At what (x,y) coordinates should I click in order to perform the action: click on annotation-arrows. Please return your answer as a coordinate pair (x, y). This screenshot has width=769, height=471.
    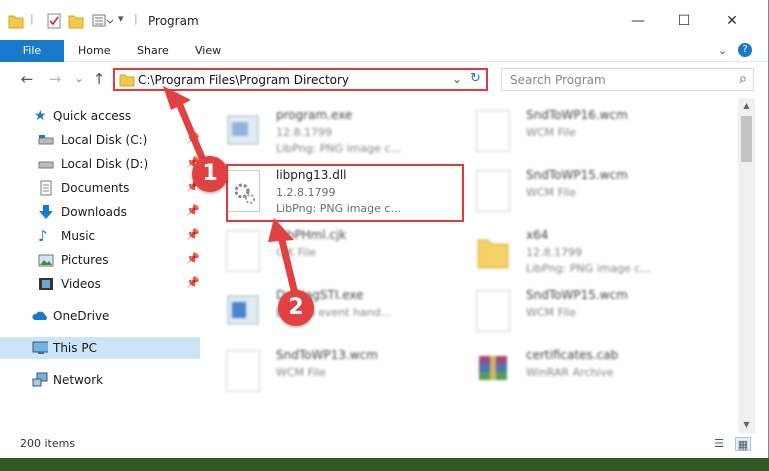
    Looking at the image, I should click on (231, 194).